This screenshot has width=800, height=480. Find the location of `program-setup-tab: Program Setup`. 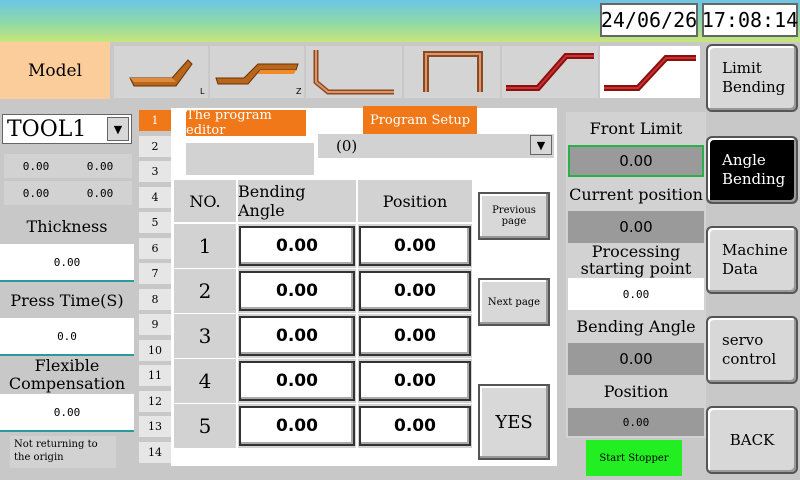

program-setup-tab: Program Setup is located at coordinates (420, 120).